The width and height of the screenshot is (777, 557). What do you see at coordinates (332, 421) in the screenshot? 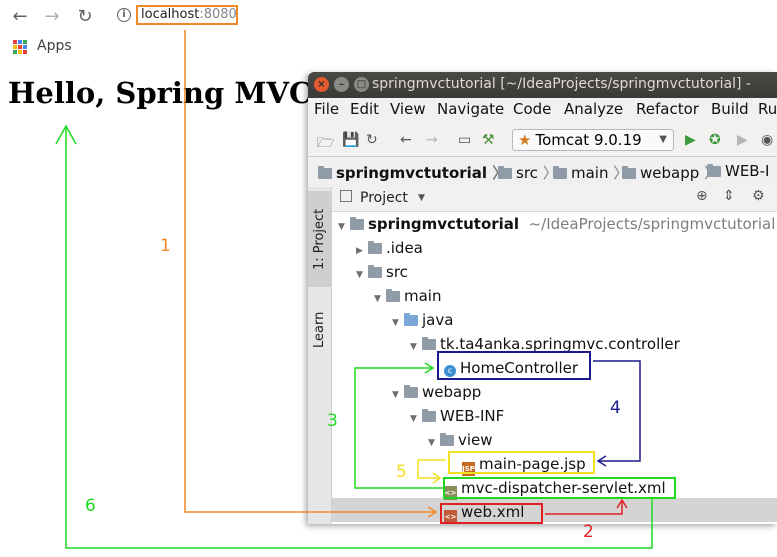
I see `annotation-number-3: 3` at bounding box center [332, 421].